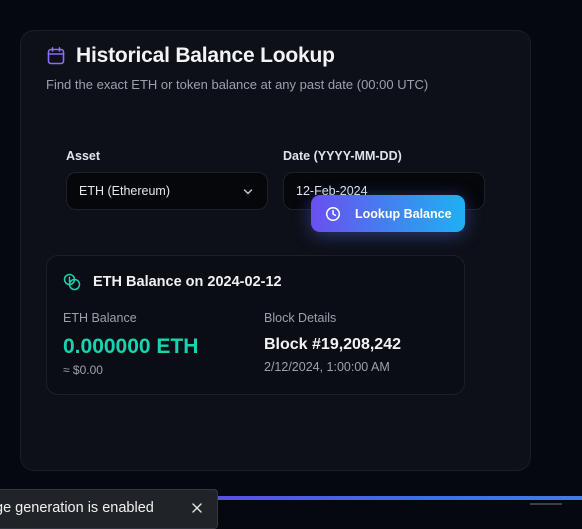 This screenshot has height=529, width=582. Describe the element at coordinates (197, 508) in the screenshot. I see `close-icon` at that location.